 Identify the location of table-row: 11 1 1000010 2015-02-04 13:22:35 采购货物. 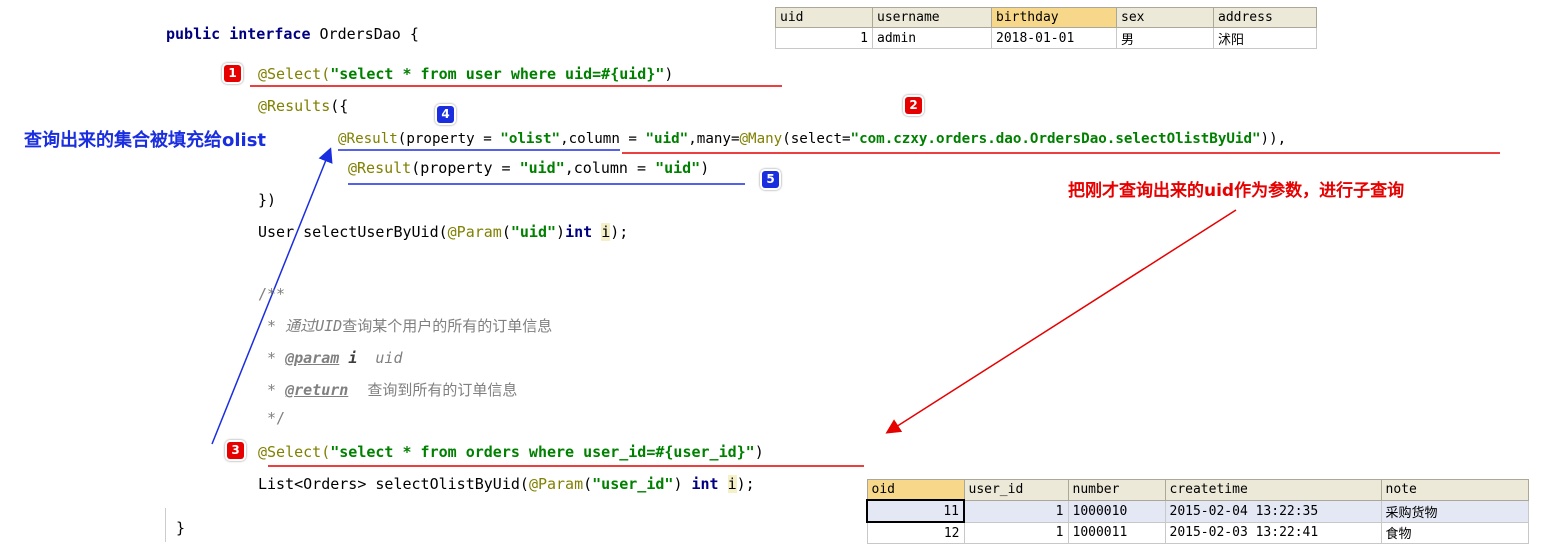
(1197, 511).